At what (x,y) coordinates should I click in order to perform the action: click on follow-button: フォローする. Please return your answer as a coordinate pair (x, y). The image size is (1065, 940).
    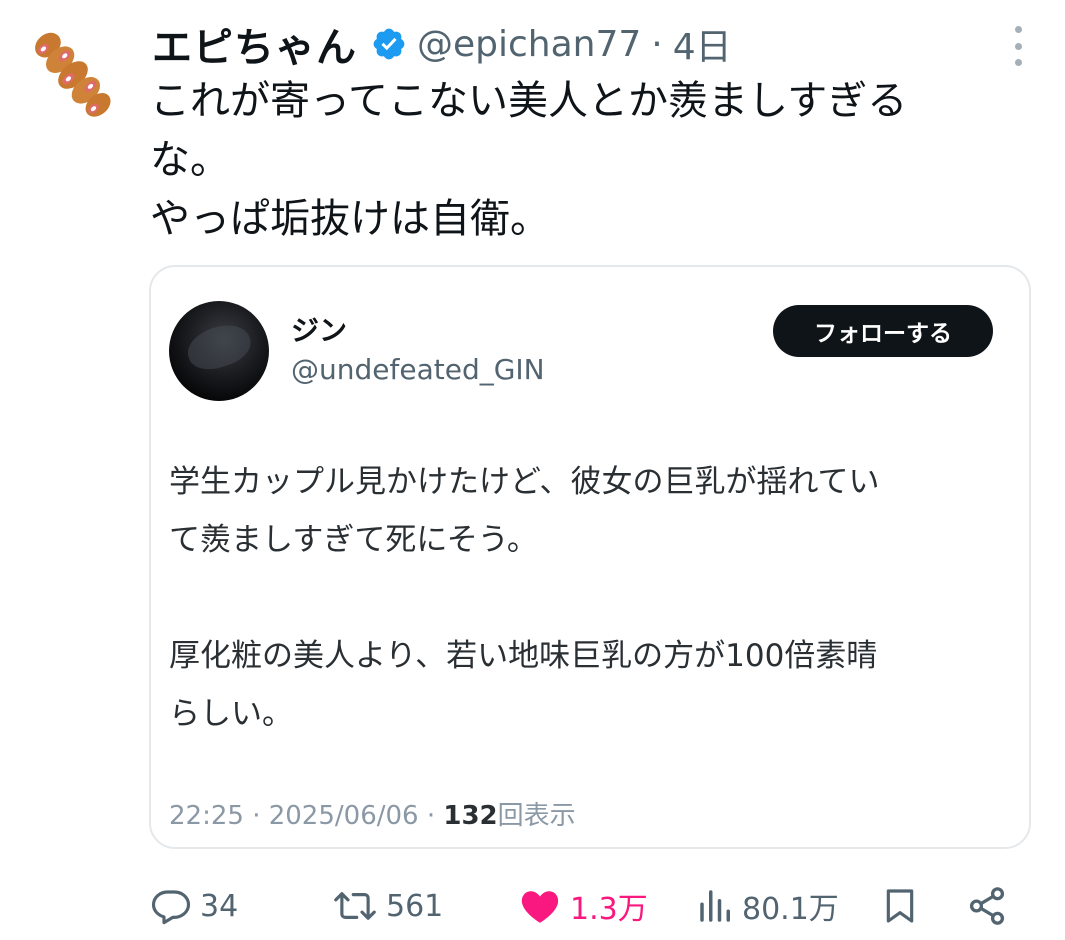
    Looking at the image, I should click on (883, 331).